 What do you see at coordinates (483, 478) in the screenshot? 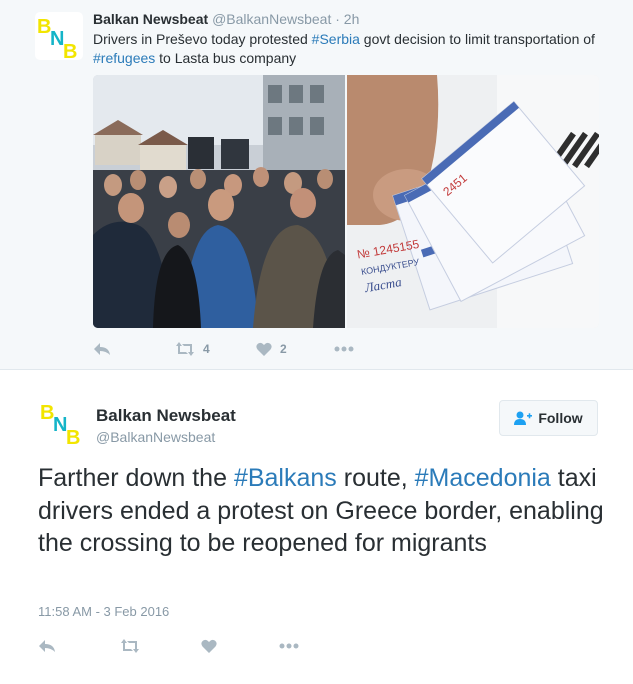
I see `hashtag-link: #Macedonia` at bounding box center [483, 478].